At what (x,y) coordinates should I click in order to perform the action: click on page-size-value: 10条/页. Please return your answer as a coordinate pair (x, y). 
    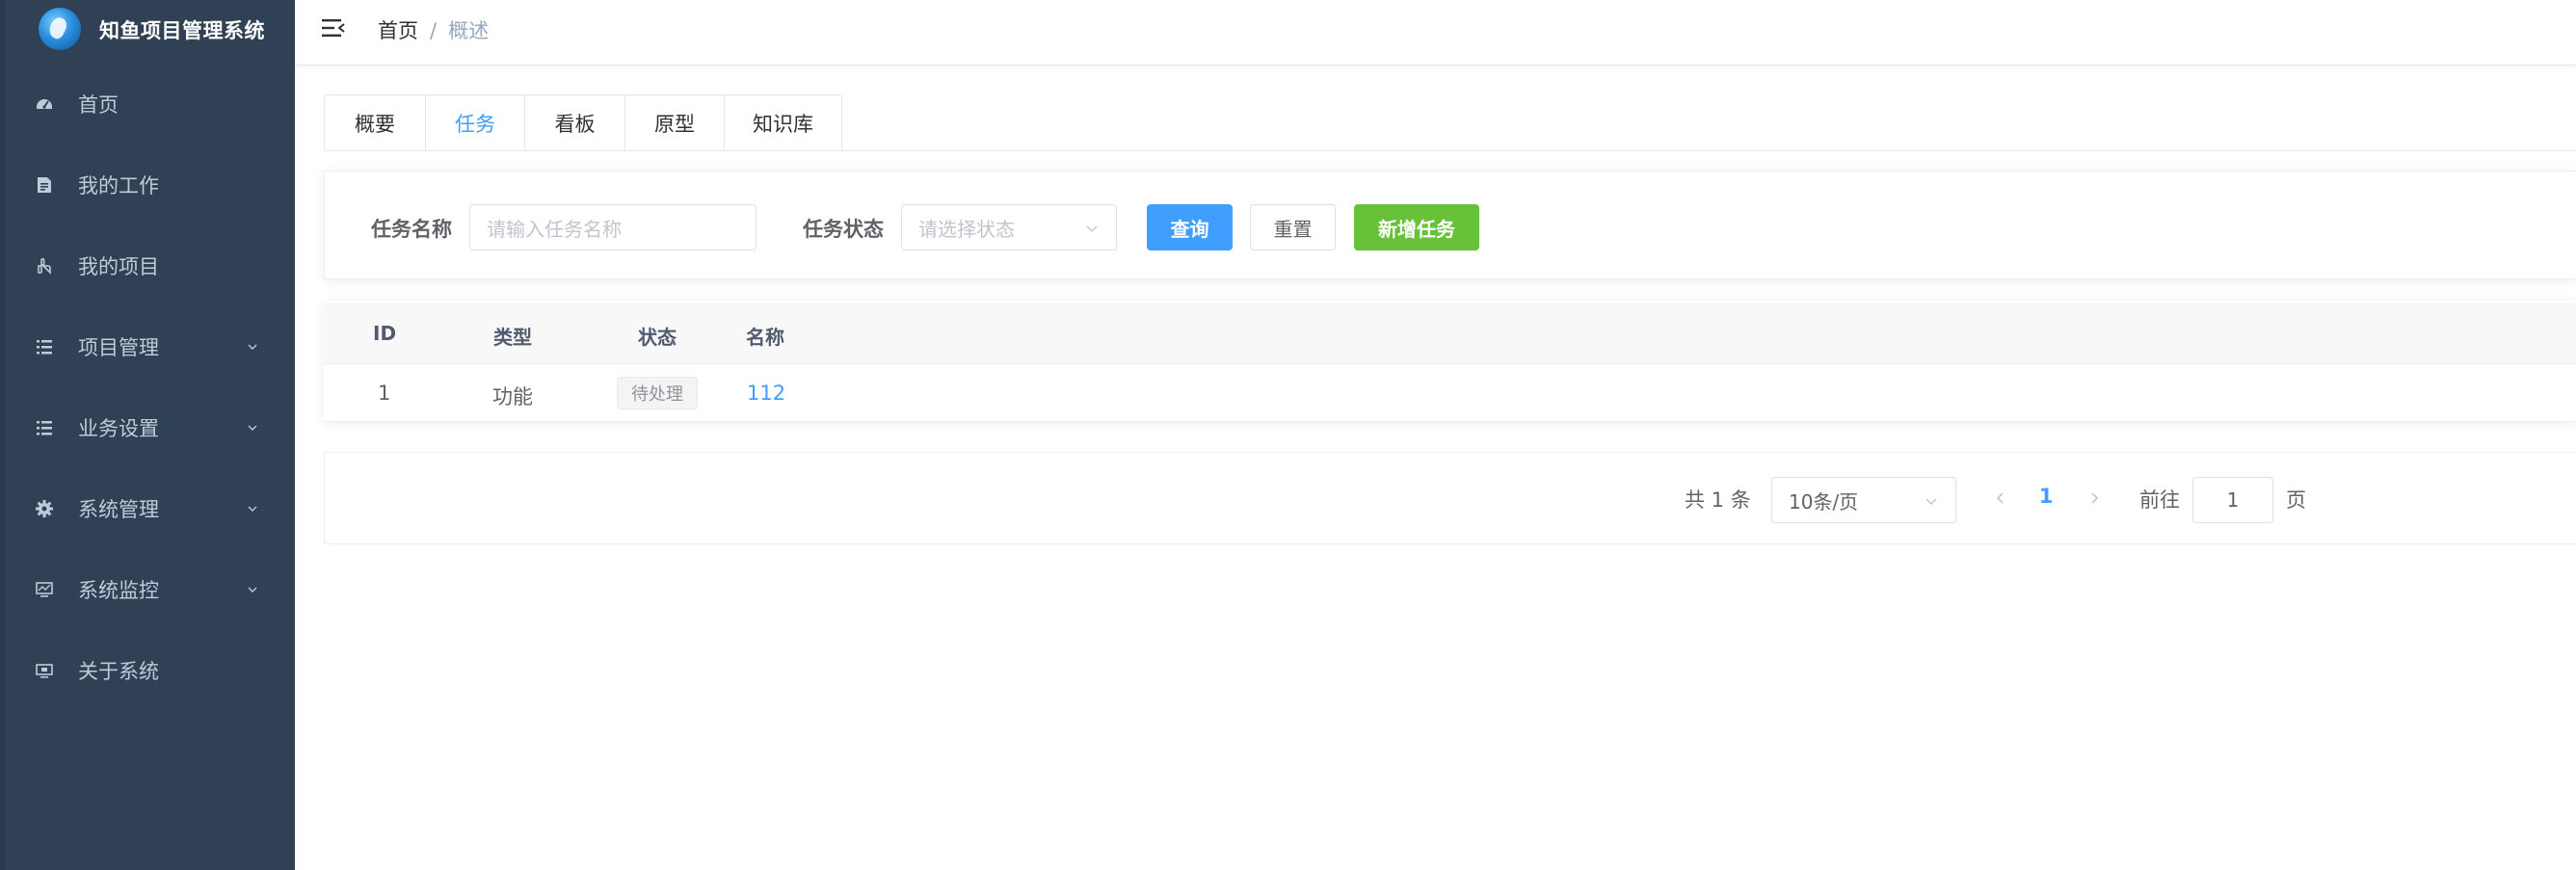
    Looking at the image, I should click on (1824, 501).